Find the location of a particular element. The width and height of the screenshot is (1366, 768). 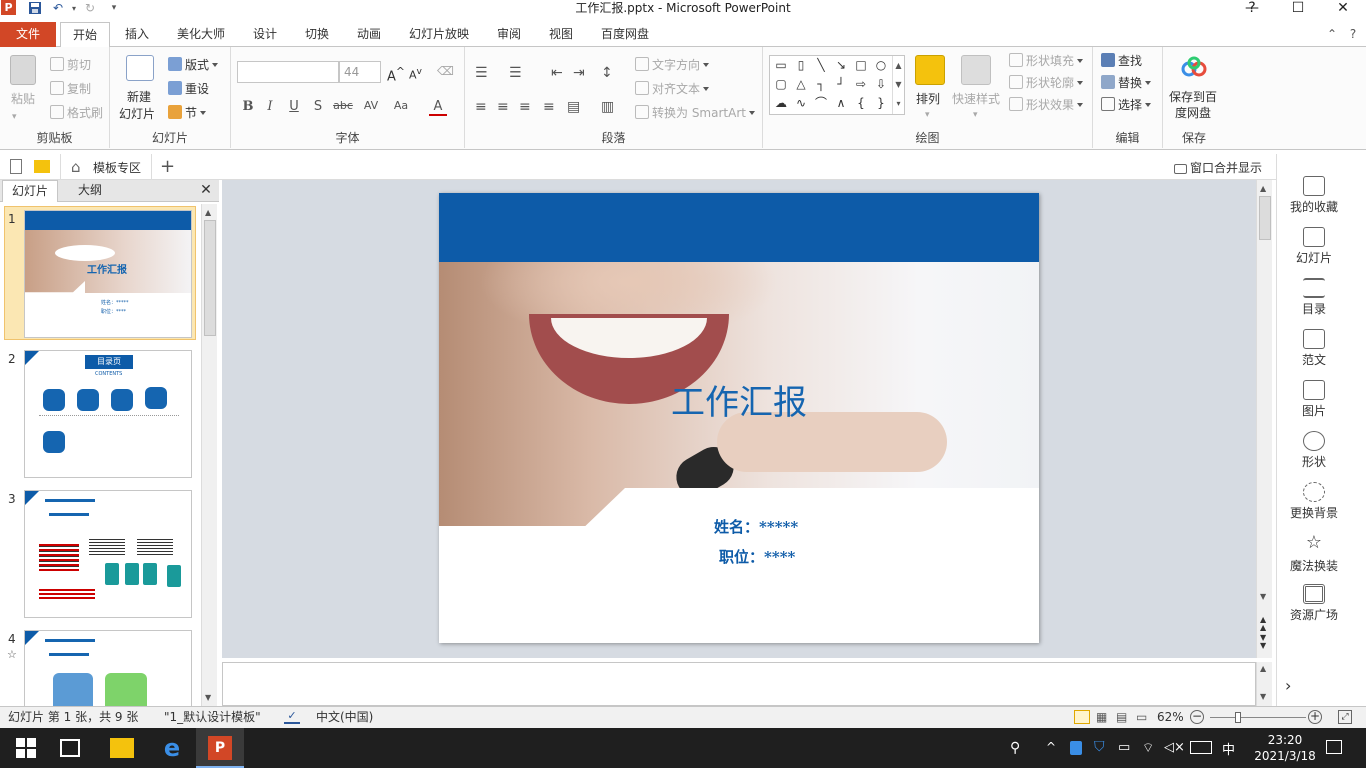

arrow-line-shape-icon: ↘ is located at coordinates (841, 65).